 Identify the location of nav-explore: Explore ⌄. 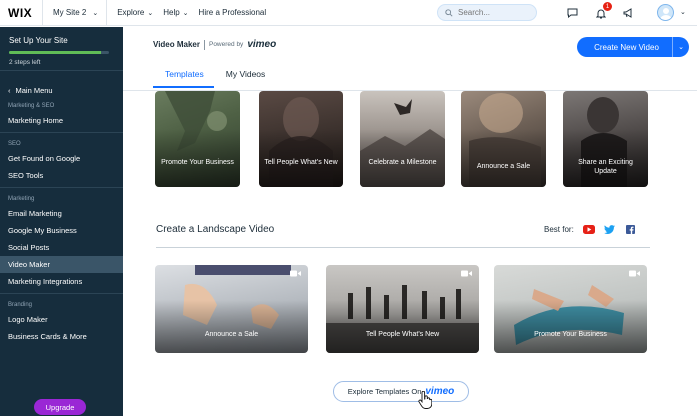
(135, 12).